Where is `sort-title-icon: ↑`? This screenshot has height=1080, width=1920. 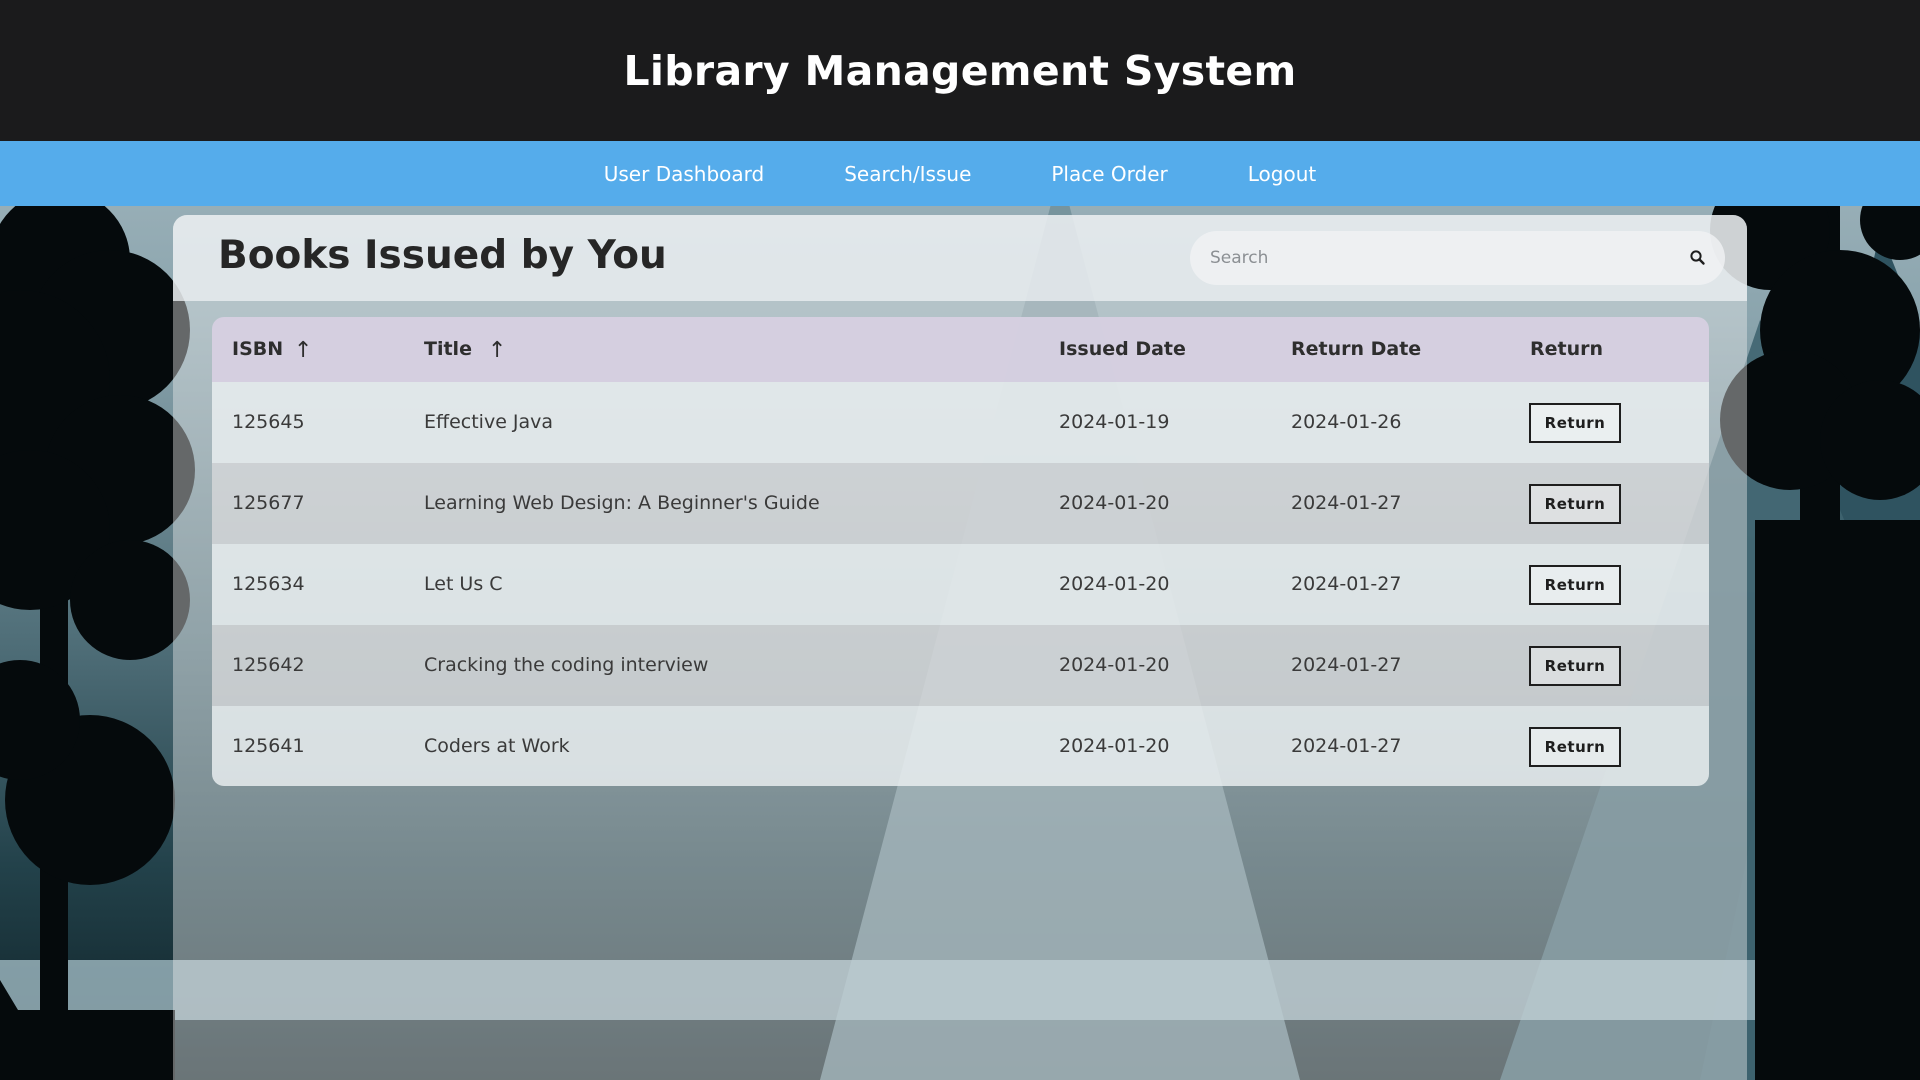 sort-title-icon: ↑ is located at coordinates (497, 349).